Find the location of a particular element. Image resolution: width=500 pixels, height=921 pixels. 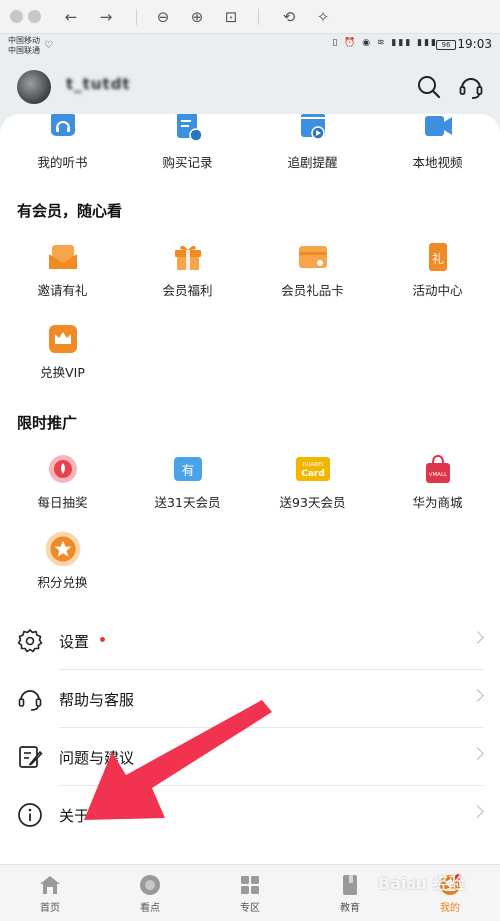

discover-icon is located at coordinates (150, 885).